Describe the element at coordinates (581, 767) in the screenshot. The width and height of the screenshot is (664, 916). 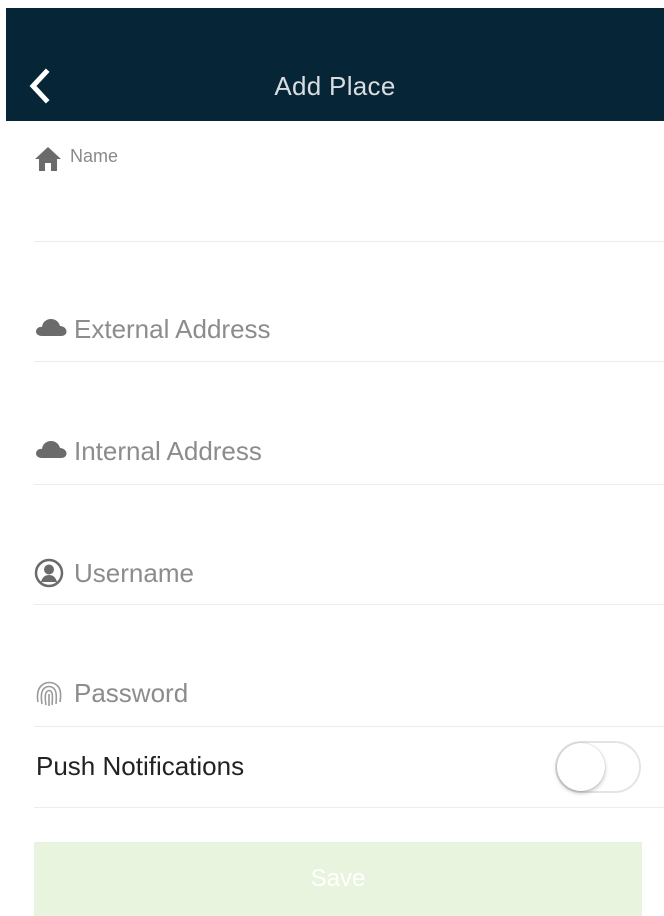
I see `toggle-knob` at that location.